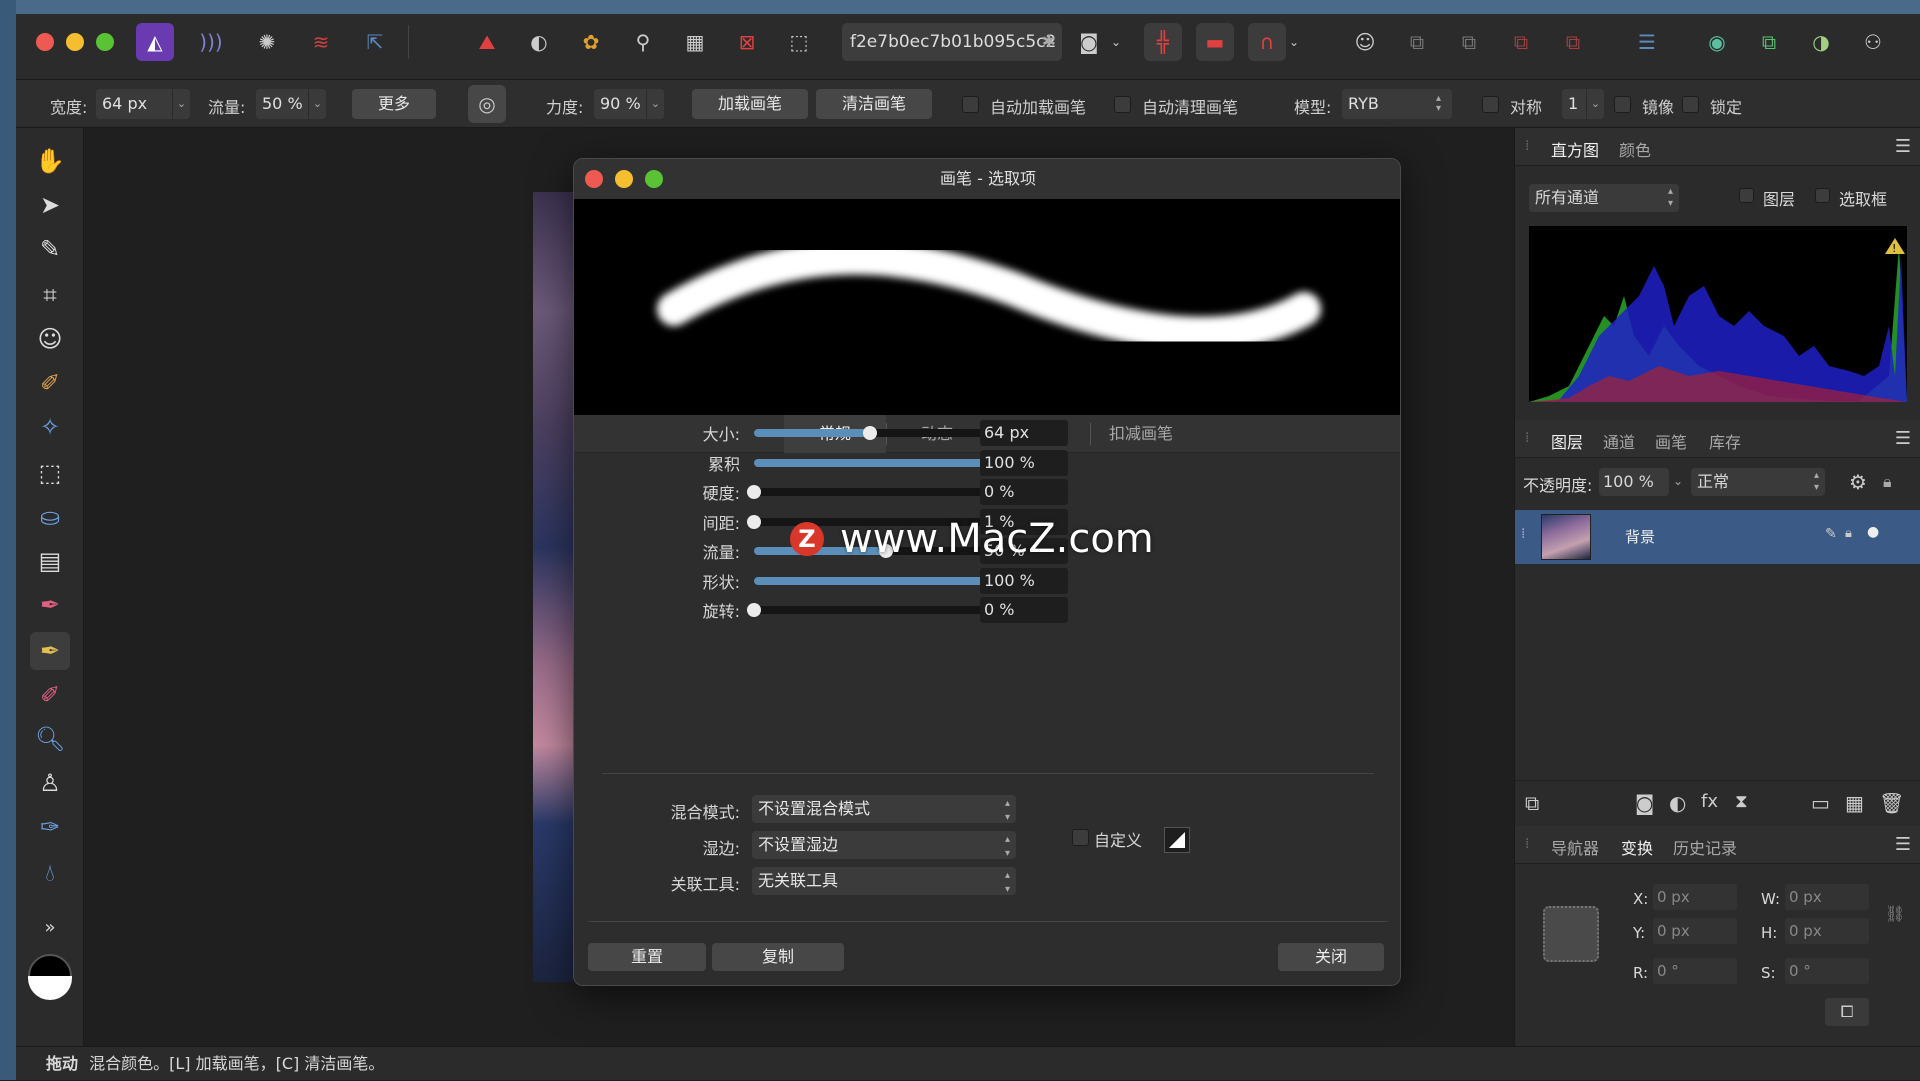  I want to click on dialog-close-button, so click(594, 179).